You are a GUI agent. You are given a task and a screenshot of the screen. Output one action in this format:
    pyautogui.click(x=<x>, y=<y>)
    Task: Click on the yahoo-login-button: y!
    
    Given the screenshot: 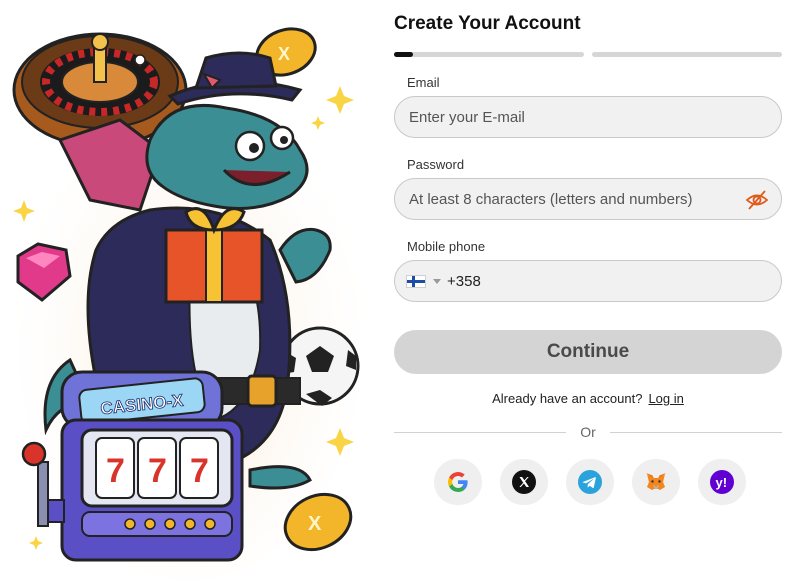 What is the action you would take?
    pyautogui.click(x=722, y=482)
    